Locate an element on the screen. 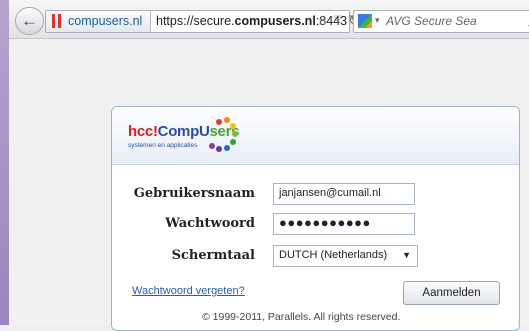 This screenshot has height=331, width=529. site-identity-button: compusers.nl is located at coordinates (98, 21).